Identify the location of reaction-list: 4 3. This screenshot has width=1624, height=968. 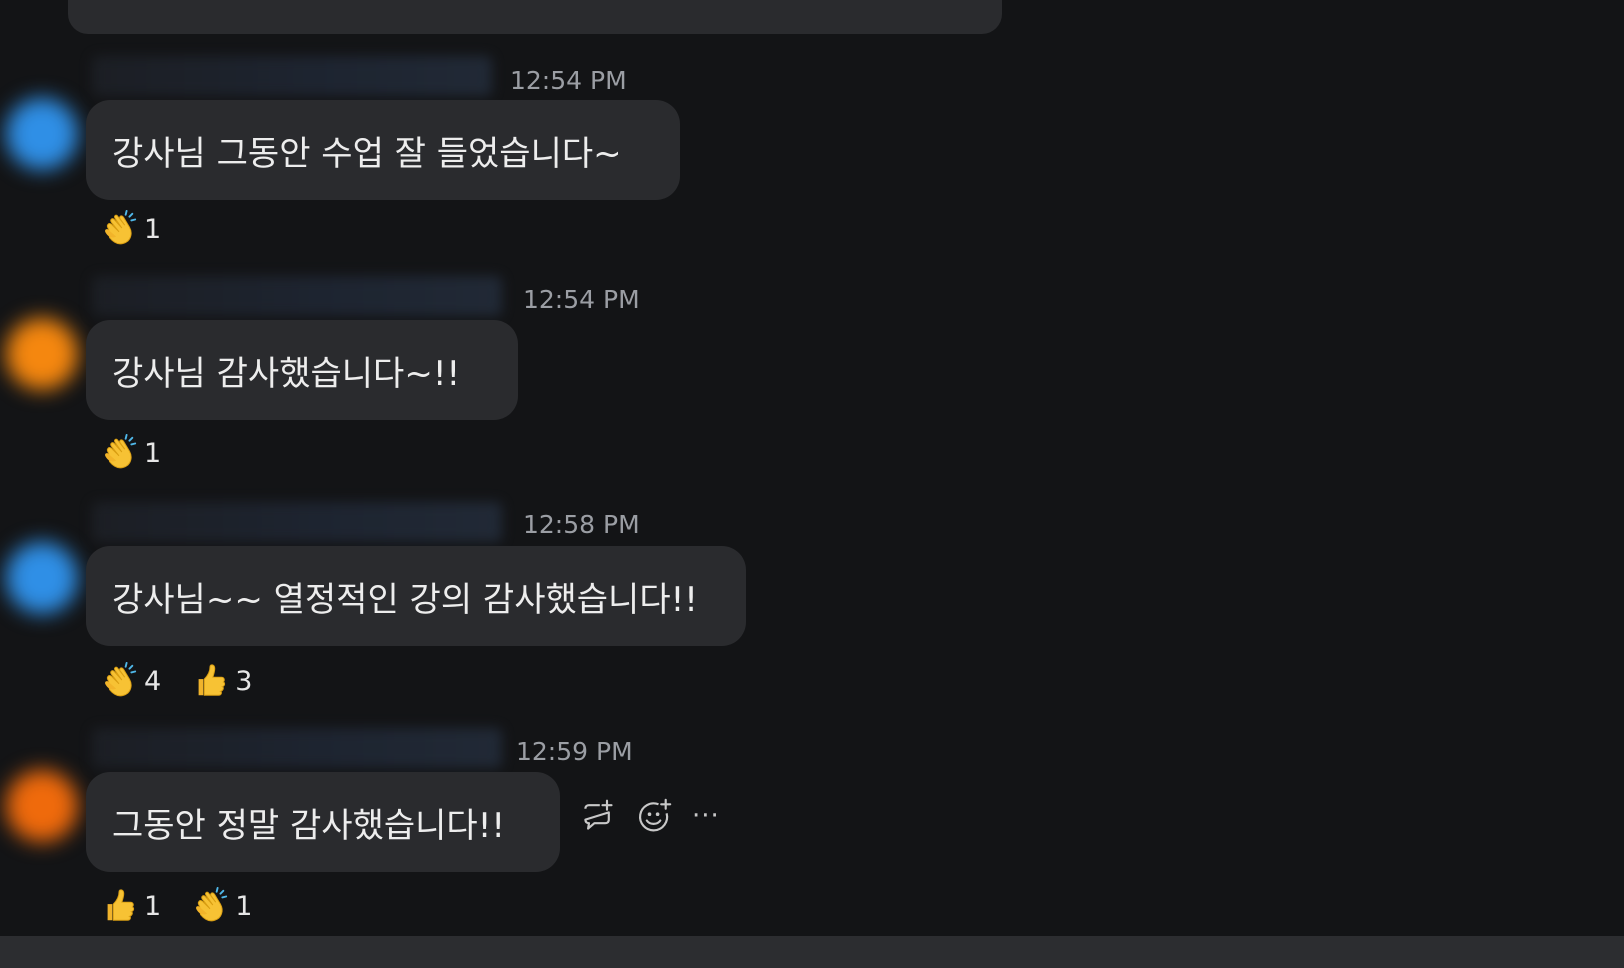
(176, 681).